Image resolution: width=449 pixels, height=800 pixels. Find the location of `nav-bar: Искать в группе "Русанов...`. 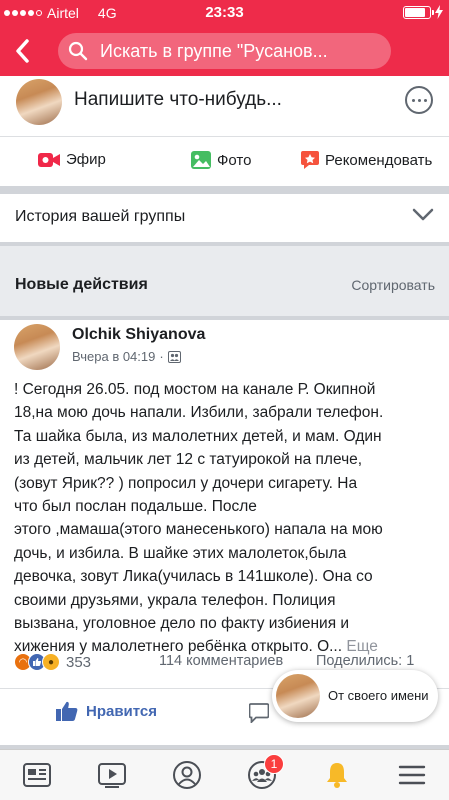

nav-bar: Искать в группе "Русанов... is located at coordinates (224, 51).